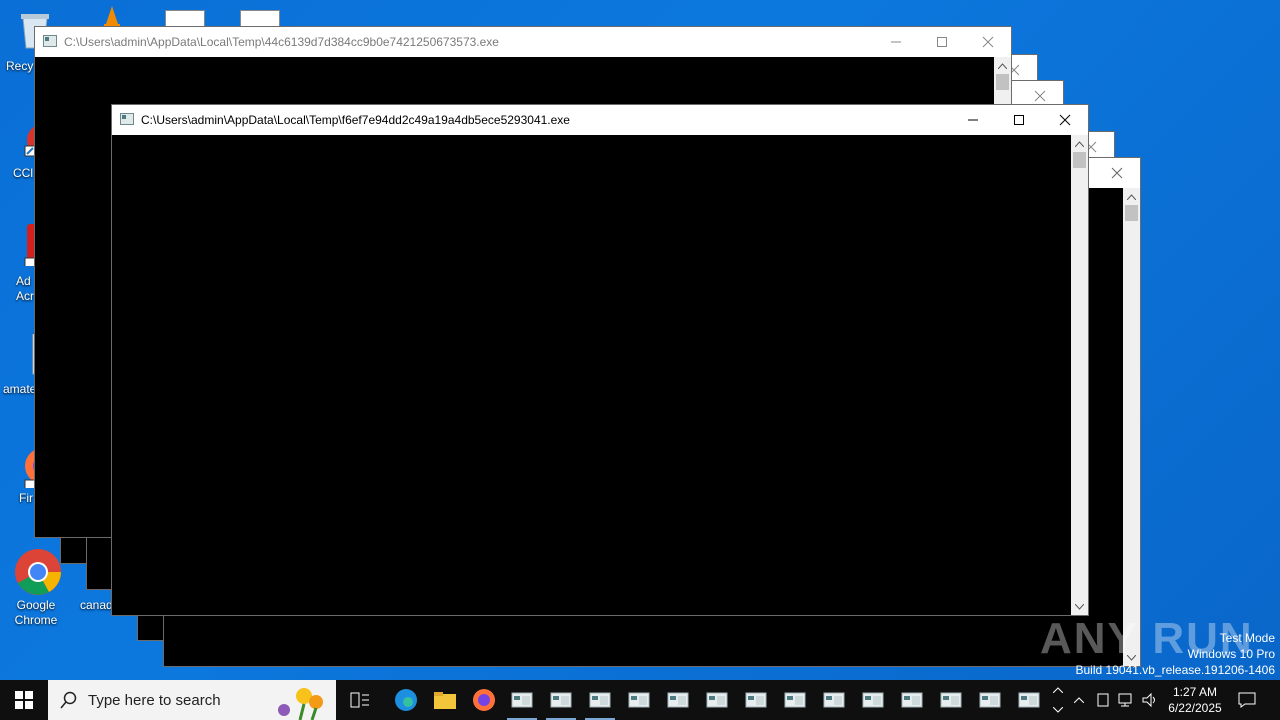 This screenshot has width=1280, height=720. Describe the element at coordinates (20, 389) in the screenshot. I see `desktop-icon-label: amate` at that location.